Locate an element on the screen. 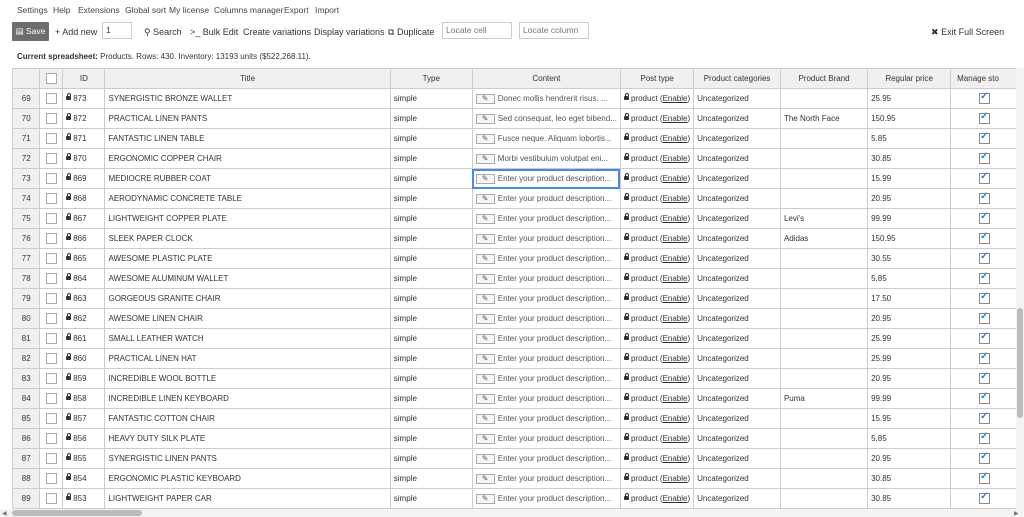 Image resolution: width=1024 pixels, height=517 pixels. select-all-checkbox is located at coordinates (51, 78).